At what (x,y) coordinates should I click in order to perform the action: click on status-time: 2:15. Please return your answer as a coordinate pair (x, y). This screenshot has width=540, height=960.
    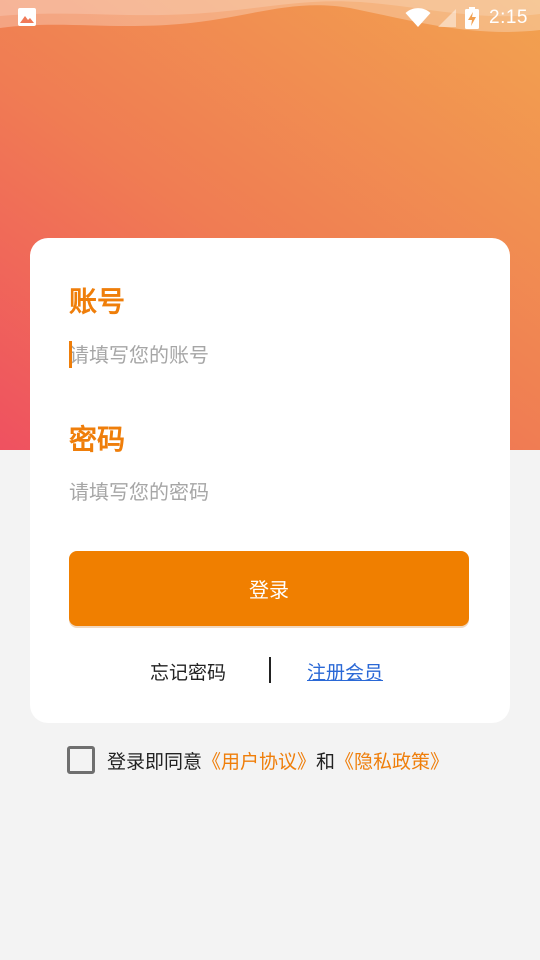
    Looking at the image, I should click on (508, 17).